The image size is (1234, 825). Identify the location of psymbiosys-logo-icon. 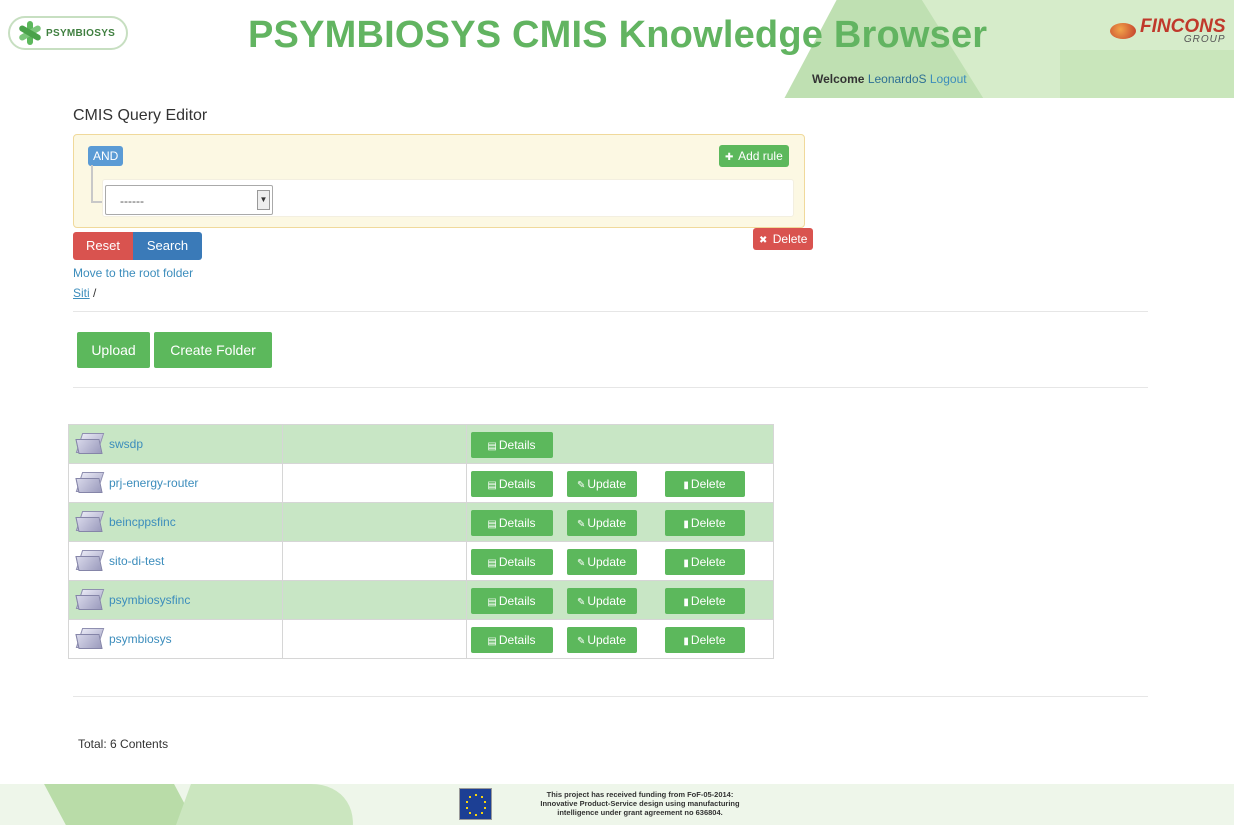
(30, 33).